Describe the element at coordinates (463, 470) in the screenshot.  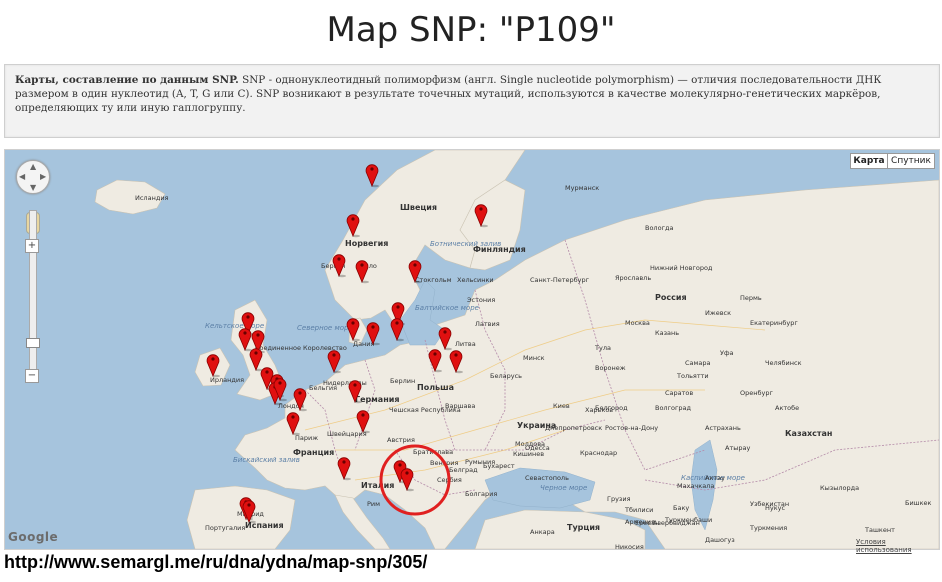
I see `map-label: Белград` at that location.